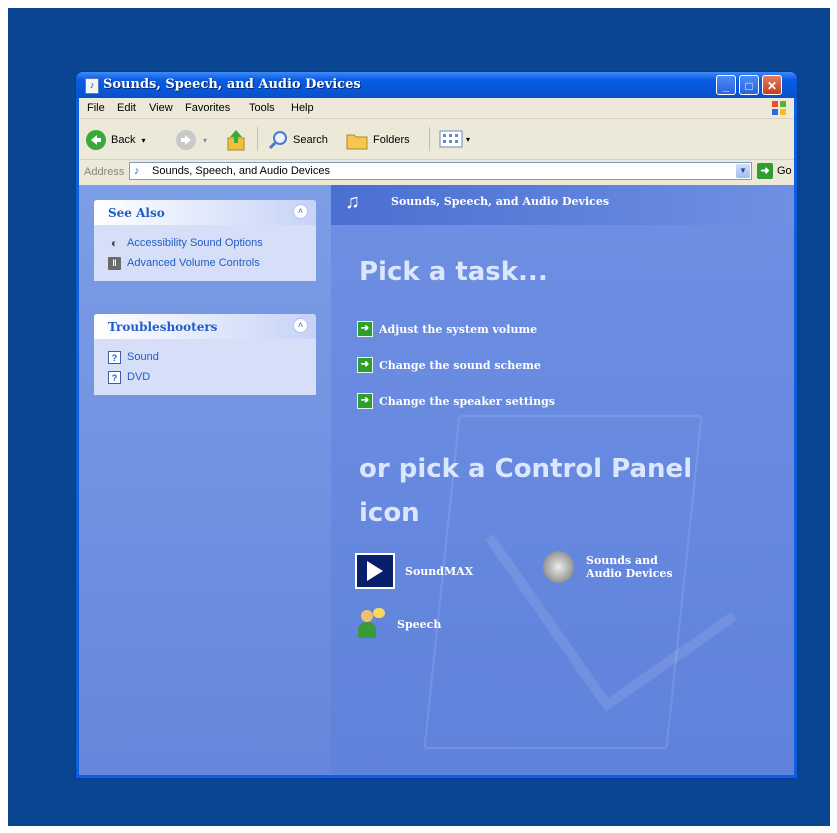  I want to click on address-folder-icon: ♪, so click(137, 171).